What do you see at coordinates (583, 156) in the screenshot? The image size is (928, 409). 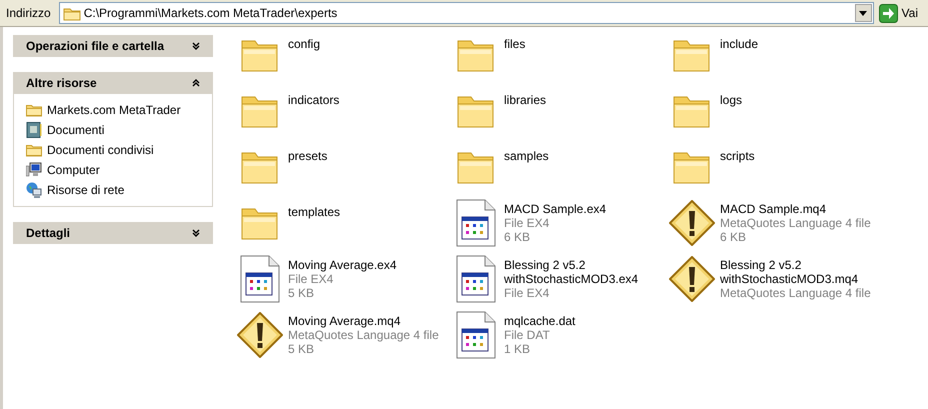 I see `file-name: samples` at bounding box center [583, 156].